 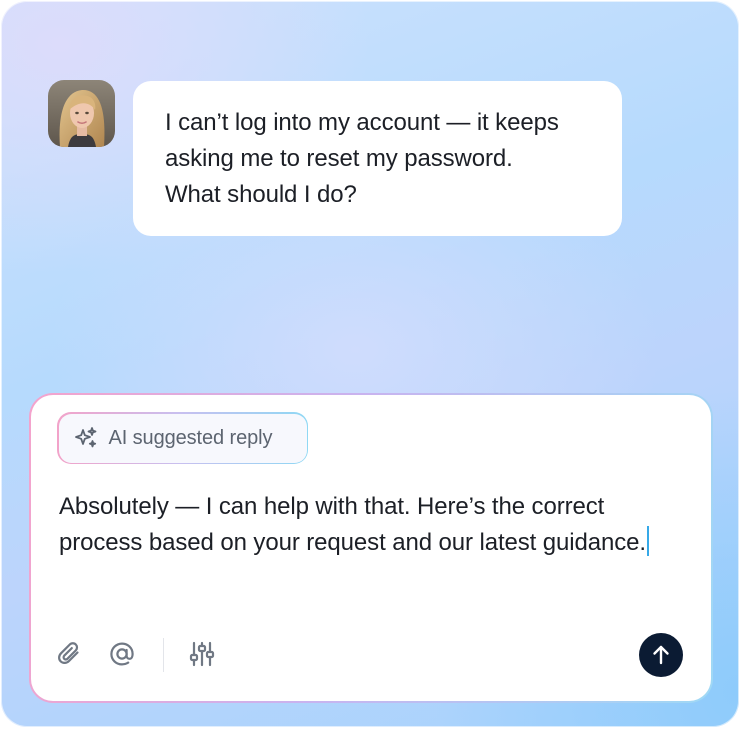 I want to click on sparkle-icon, so click(x=86, y=438).